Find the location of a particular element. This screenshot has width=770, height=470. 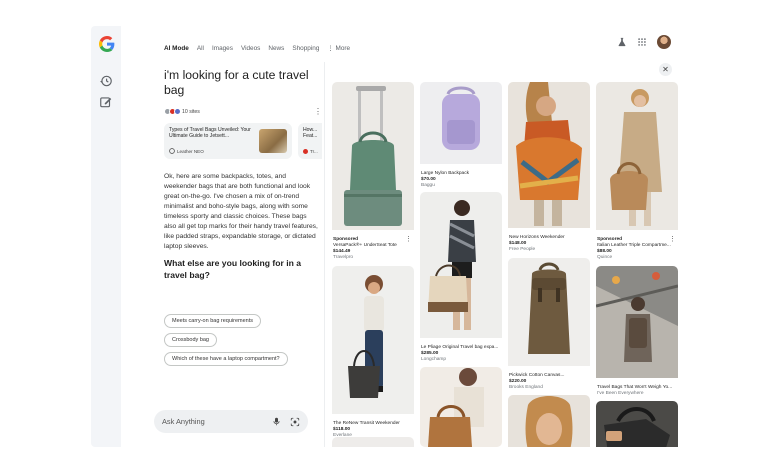

source-favicon-icon is located at coordinates (305, 151).